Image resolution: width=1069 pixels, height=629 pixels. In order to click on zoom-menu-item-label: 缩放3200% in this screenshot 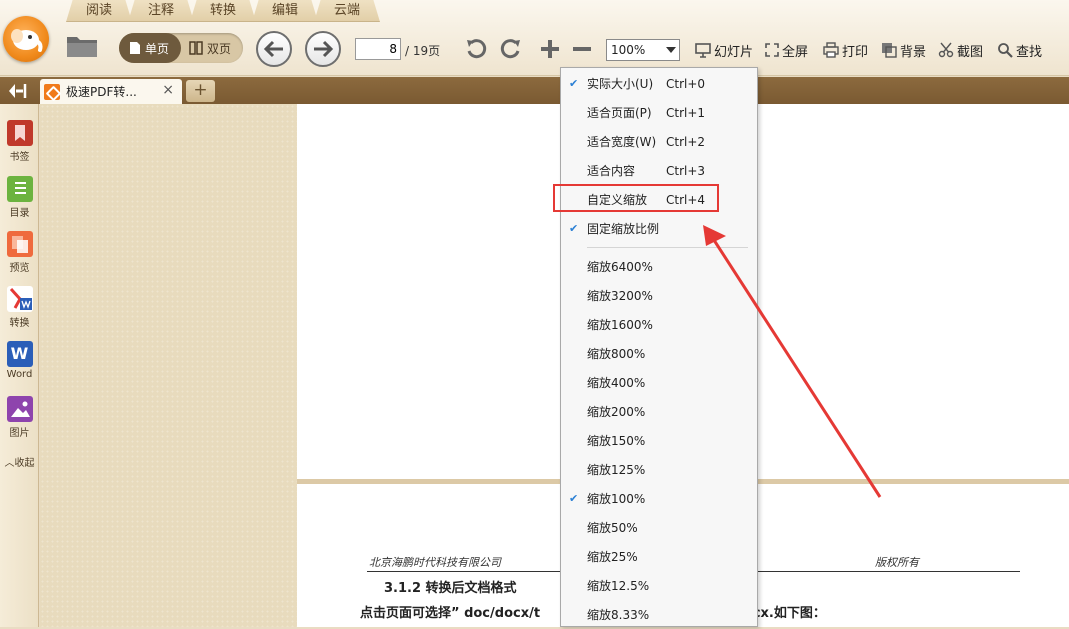, I will do `click(620, 296)`.